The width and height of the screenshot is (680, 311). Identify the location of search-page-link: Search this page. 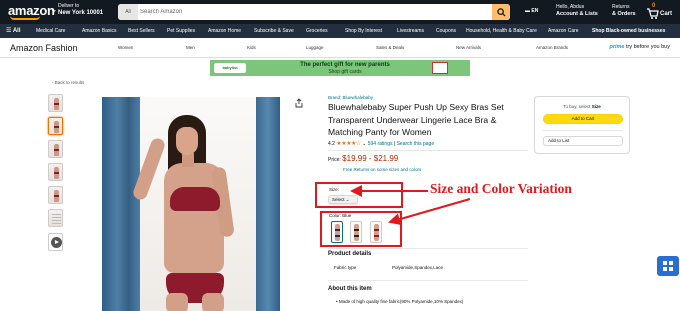
(416, 144).